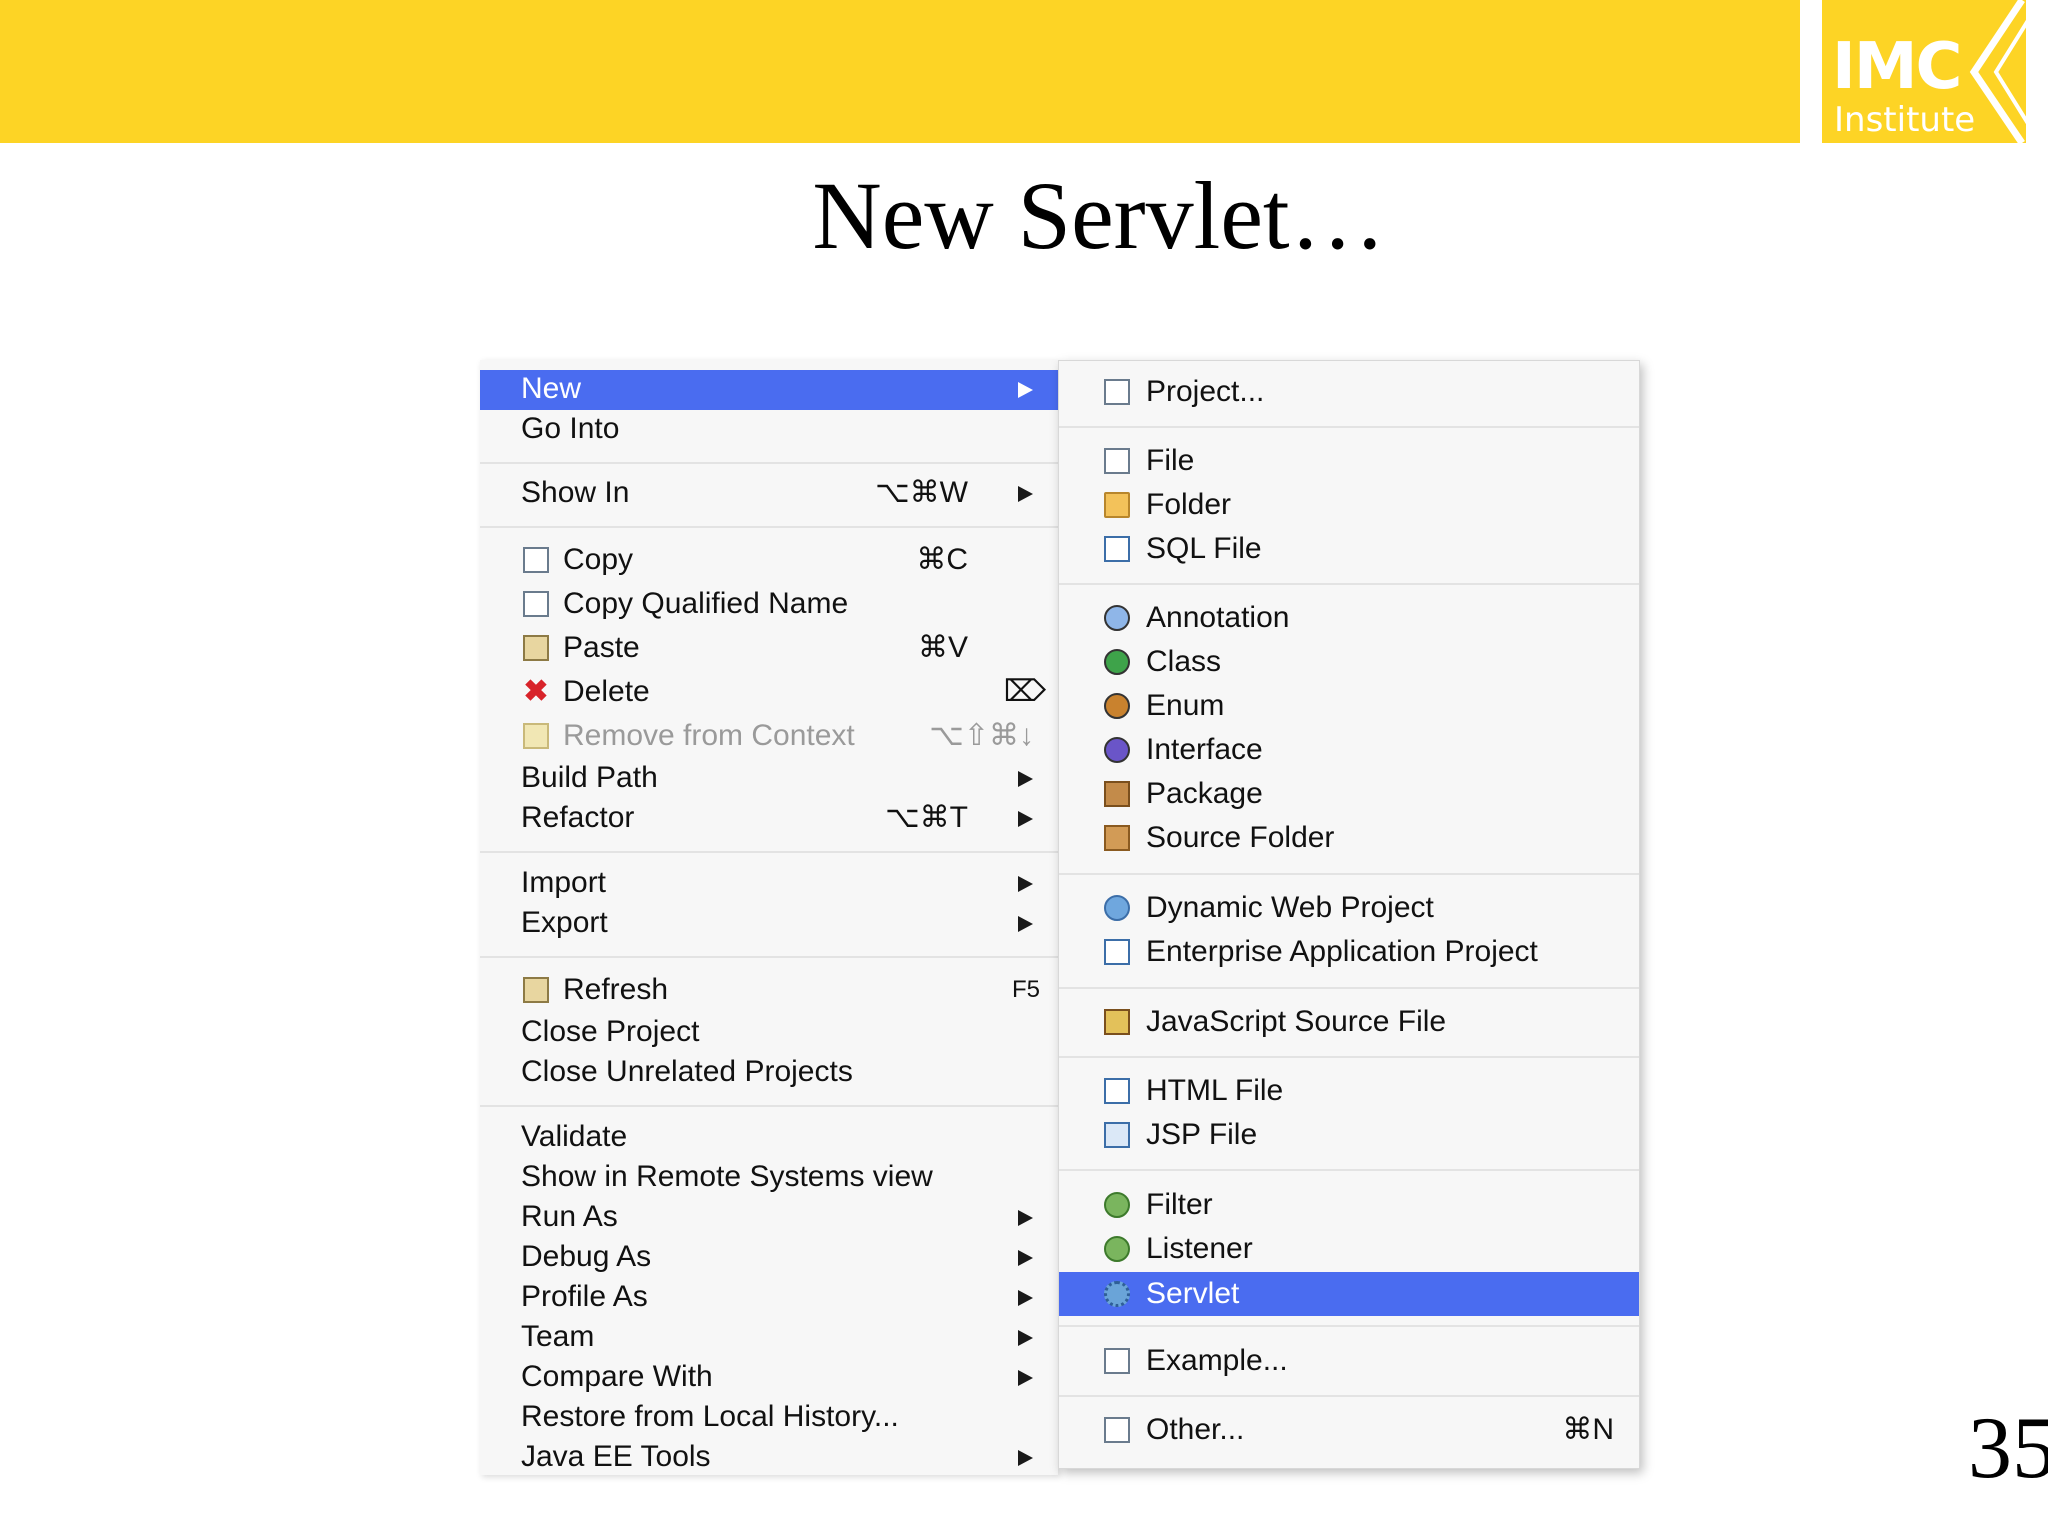  I want to click on submenu-item-servlet: Servlet, so click(1349, 1294).